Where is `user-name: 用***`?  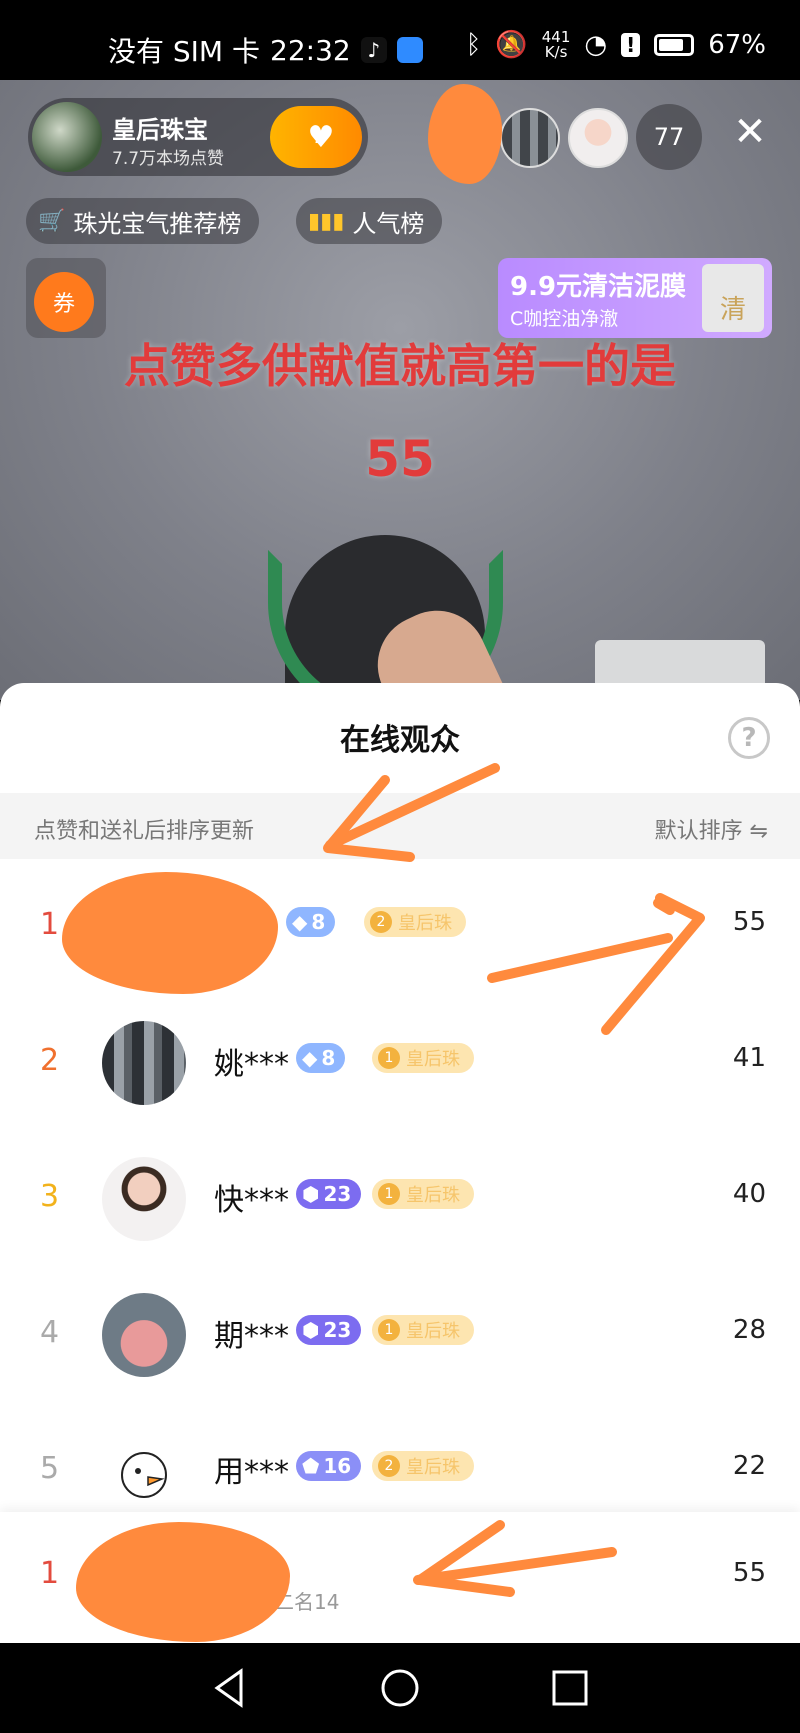
user-name: 用*** is located at coordinates (251, 1472).